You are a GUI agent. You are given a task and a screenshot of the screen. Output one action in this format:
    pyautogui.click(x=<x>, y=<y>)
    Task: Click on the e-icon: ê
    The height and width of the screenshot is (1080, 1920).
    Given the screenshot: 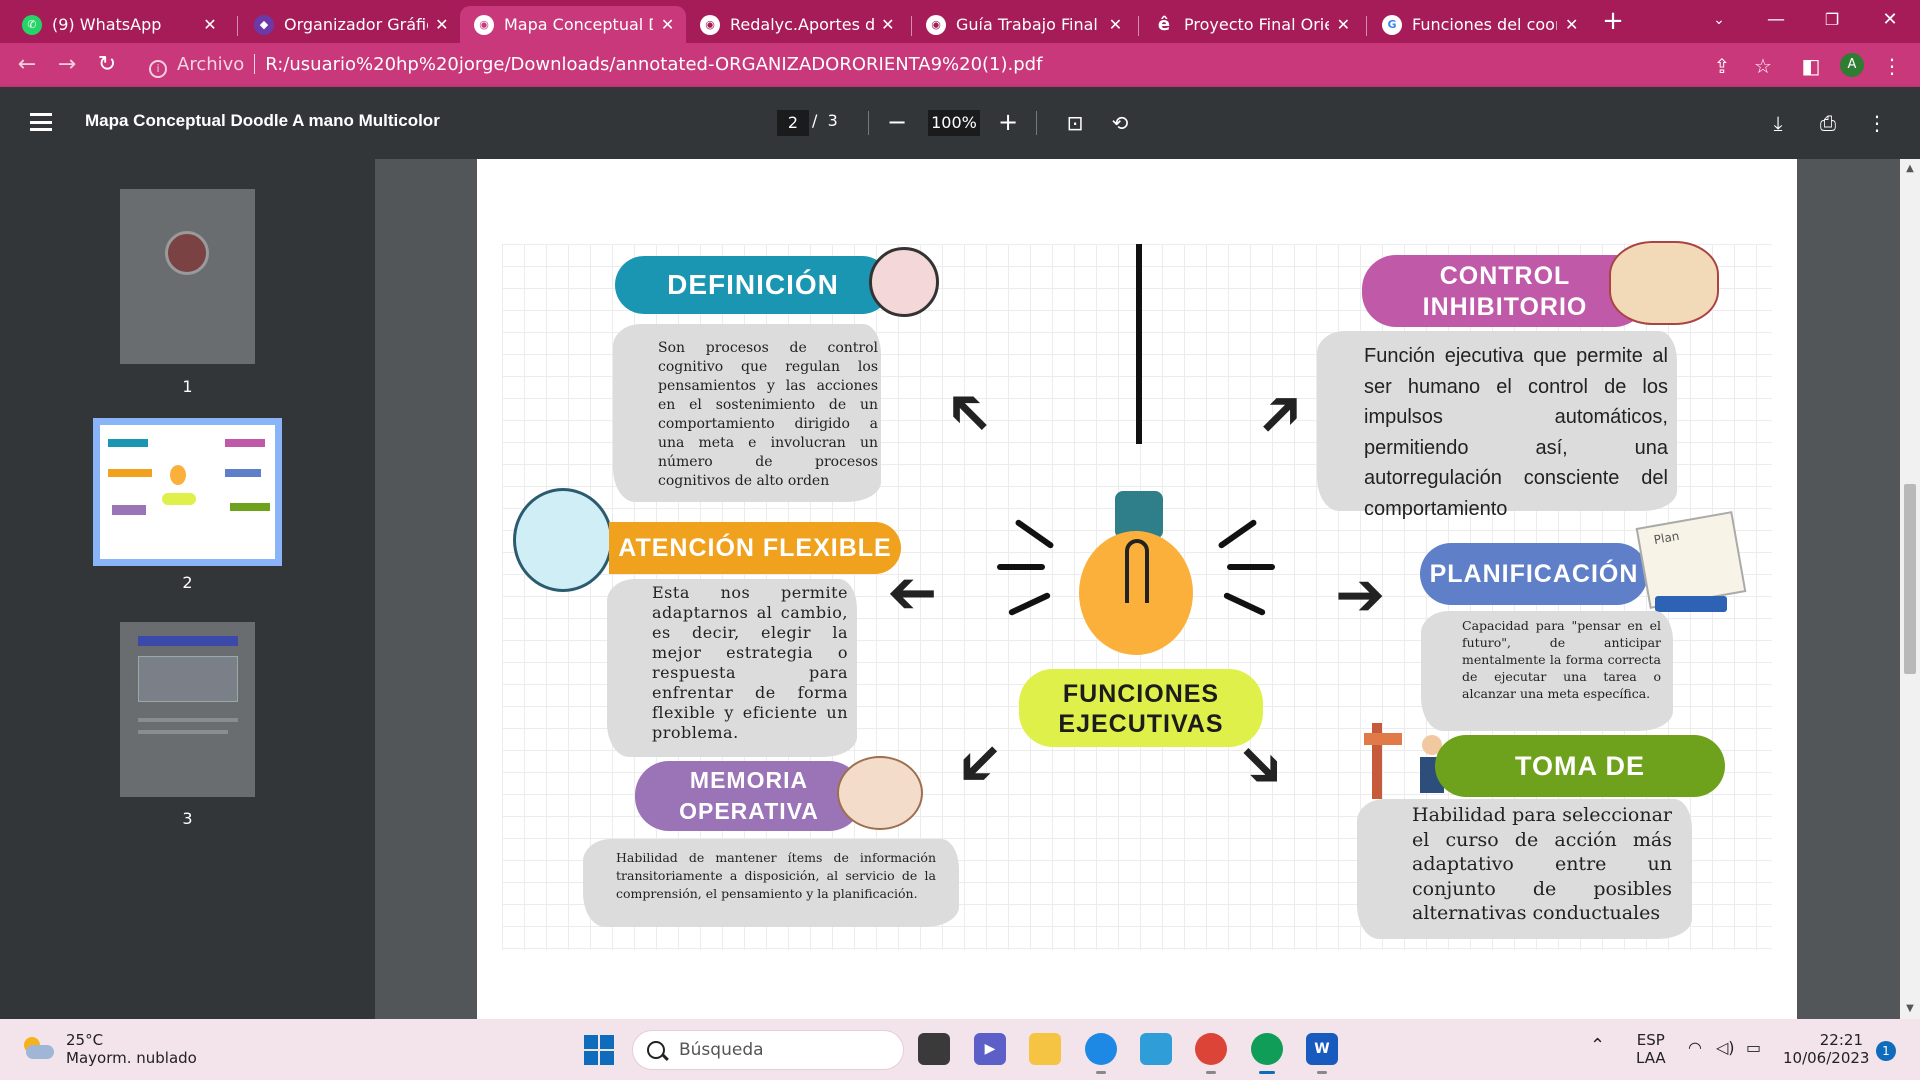 What is the action you would take?
    pyautogui.click(x=1164, y=24)
    